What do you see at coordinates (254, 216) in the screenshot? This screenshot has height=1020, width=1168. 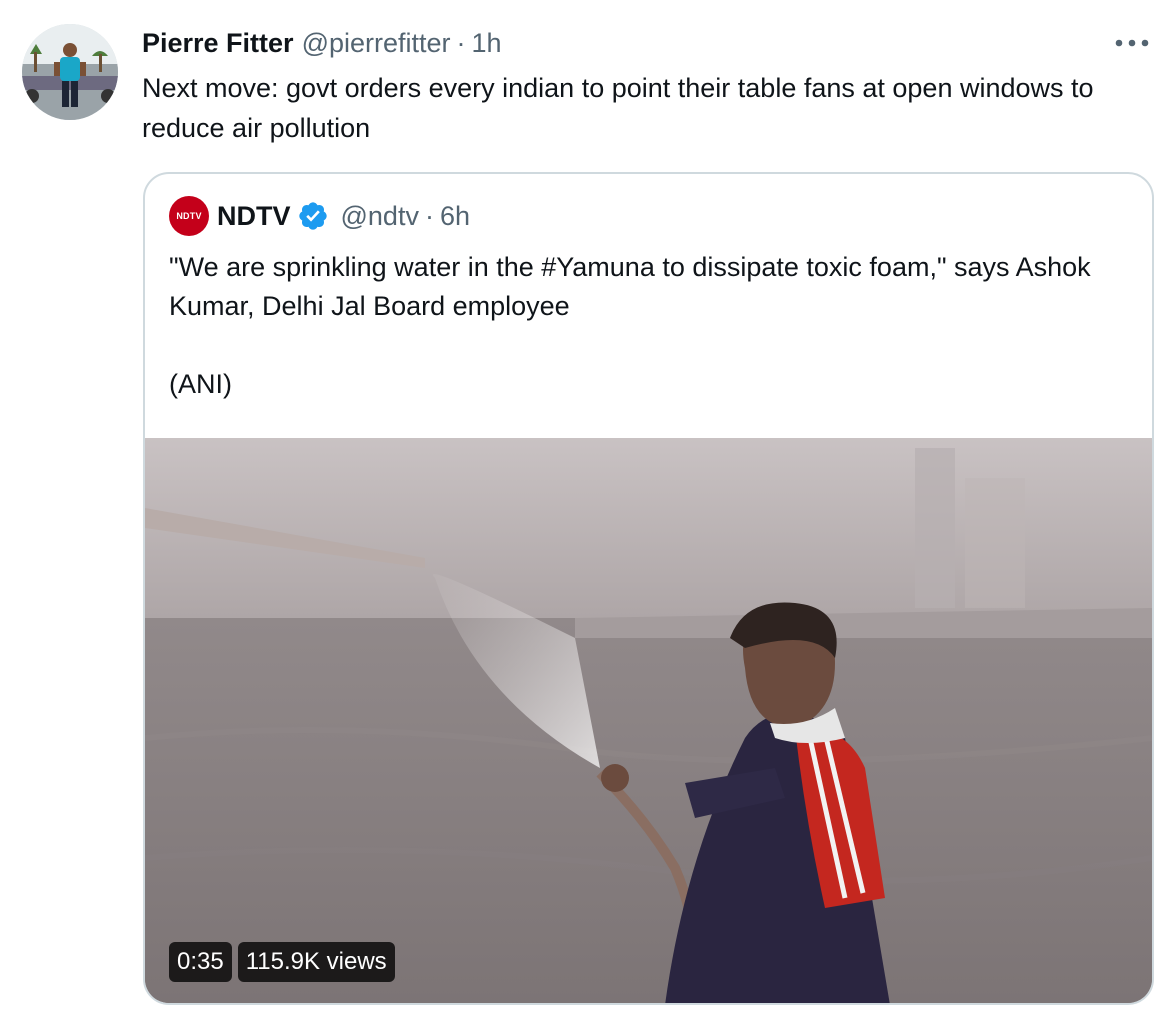 I see `quoted-author-display-name: NDTV` at bounding box center [254, 216].